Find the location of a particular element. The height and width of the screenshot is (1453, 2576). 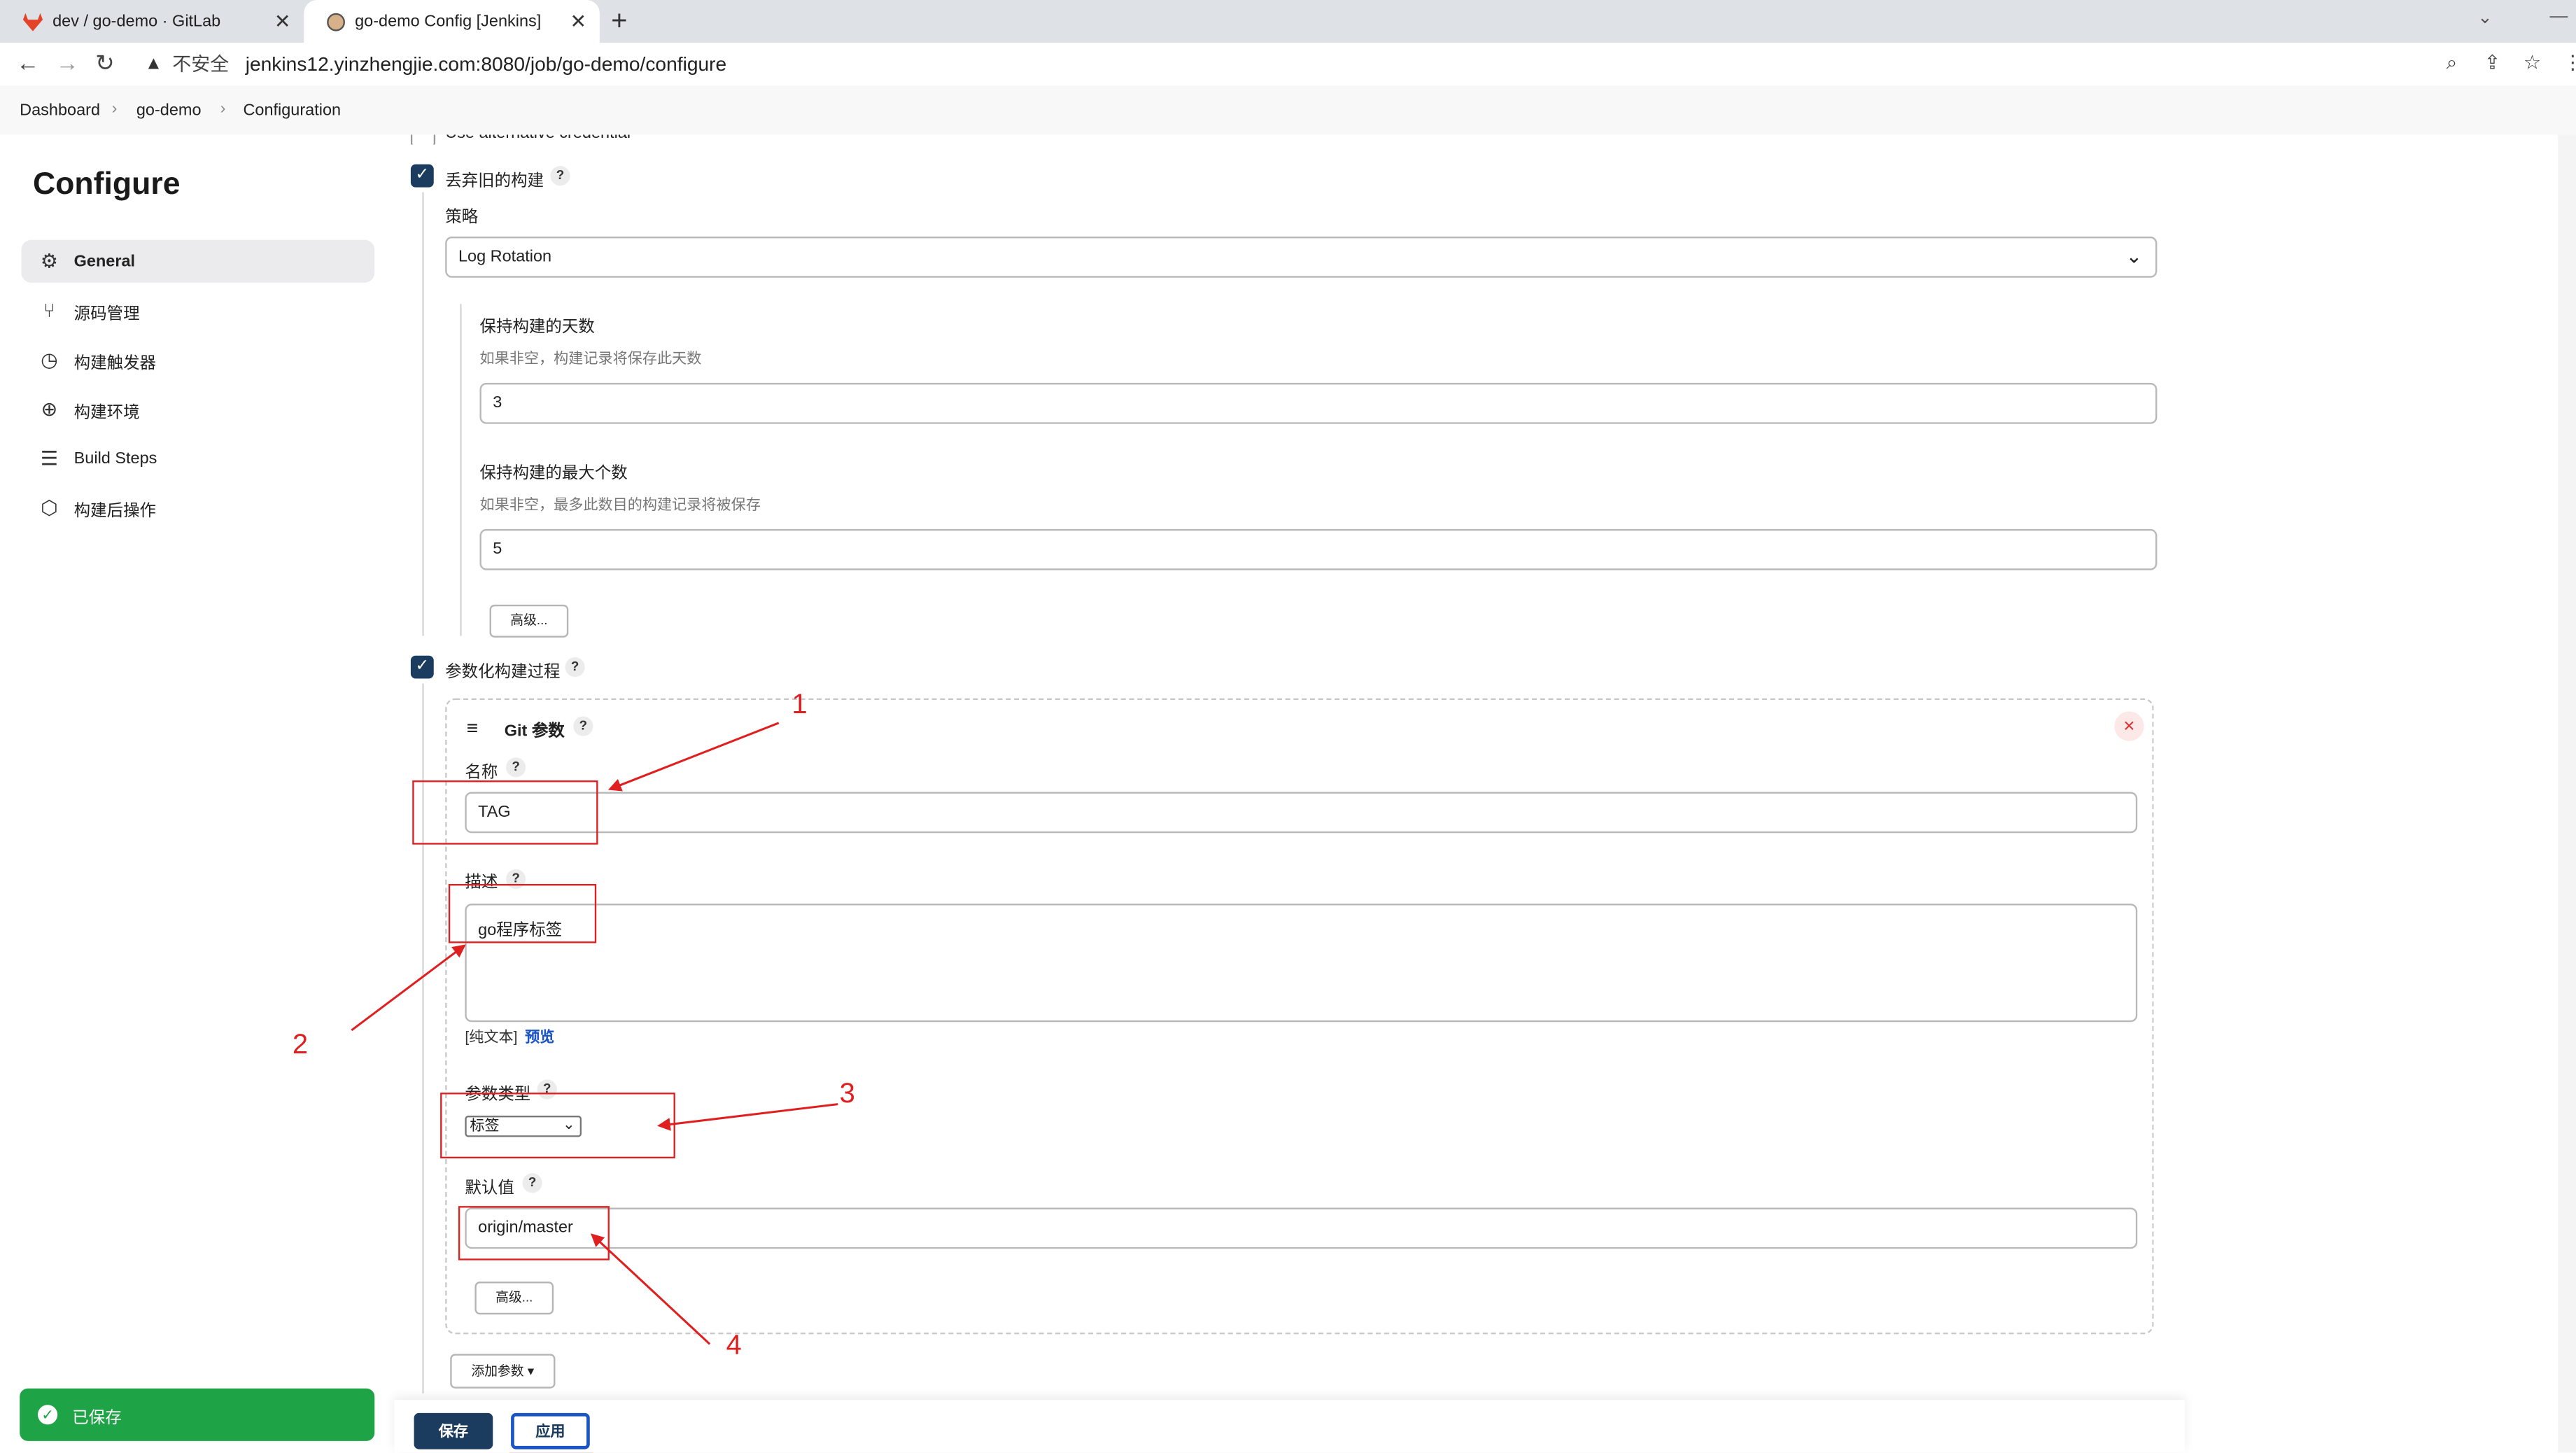

annotation-number-3: 3 is located at coordinates (847, 1093).